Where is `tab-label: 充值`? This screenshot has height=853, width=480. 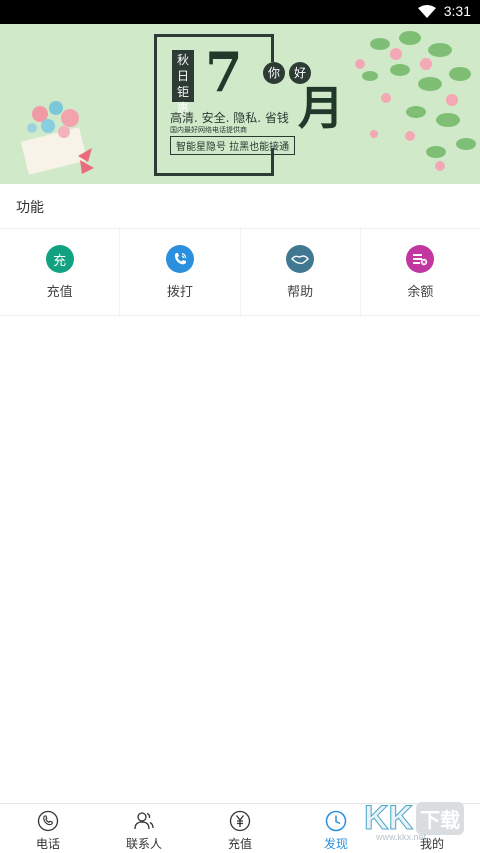 tab-label: 充值 is located at coordinates (239, 844).